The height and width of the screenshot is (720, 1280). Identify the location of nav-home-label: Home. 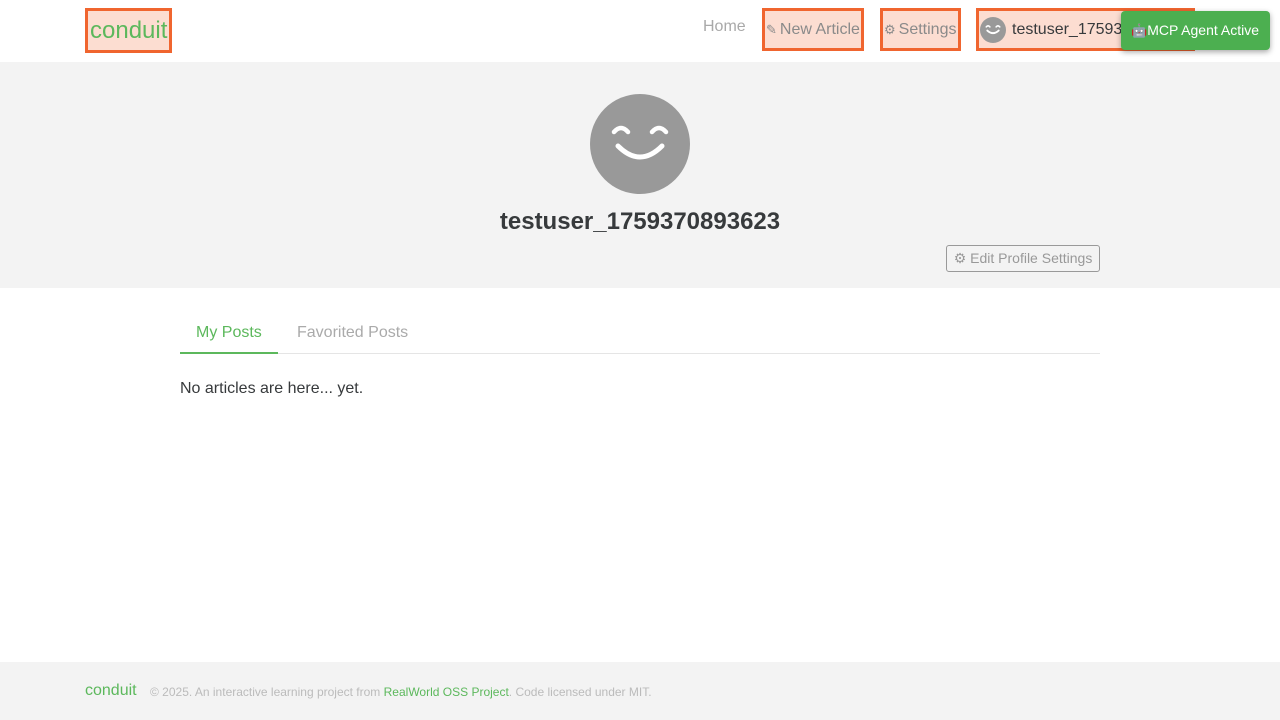
(724, 26).